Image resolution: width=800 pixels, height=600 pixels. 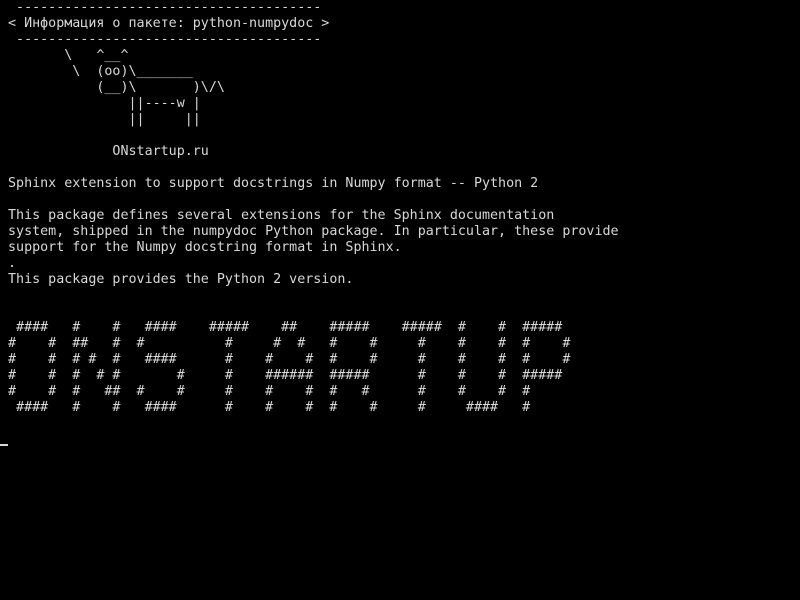 I want to click on banner-ascii-line: #### # # #### # # # # # # #### #, so click(x=269, y=407).